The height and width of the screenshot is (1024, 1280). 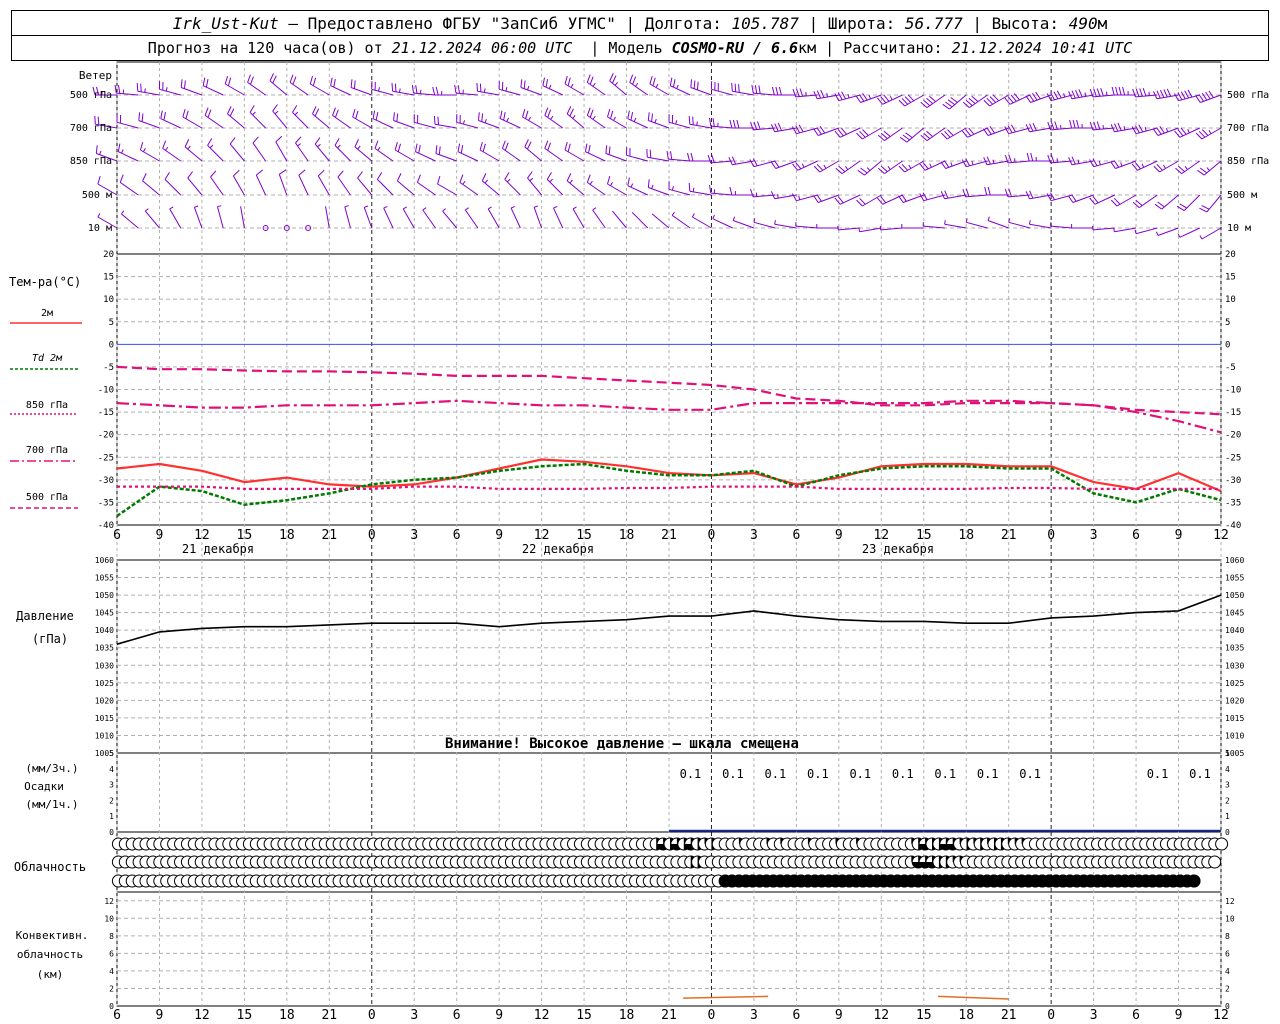 I want to click on hour-label-bottom: 0, so click(x=1051, y=1015).